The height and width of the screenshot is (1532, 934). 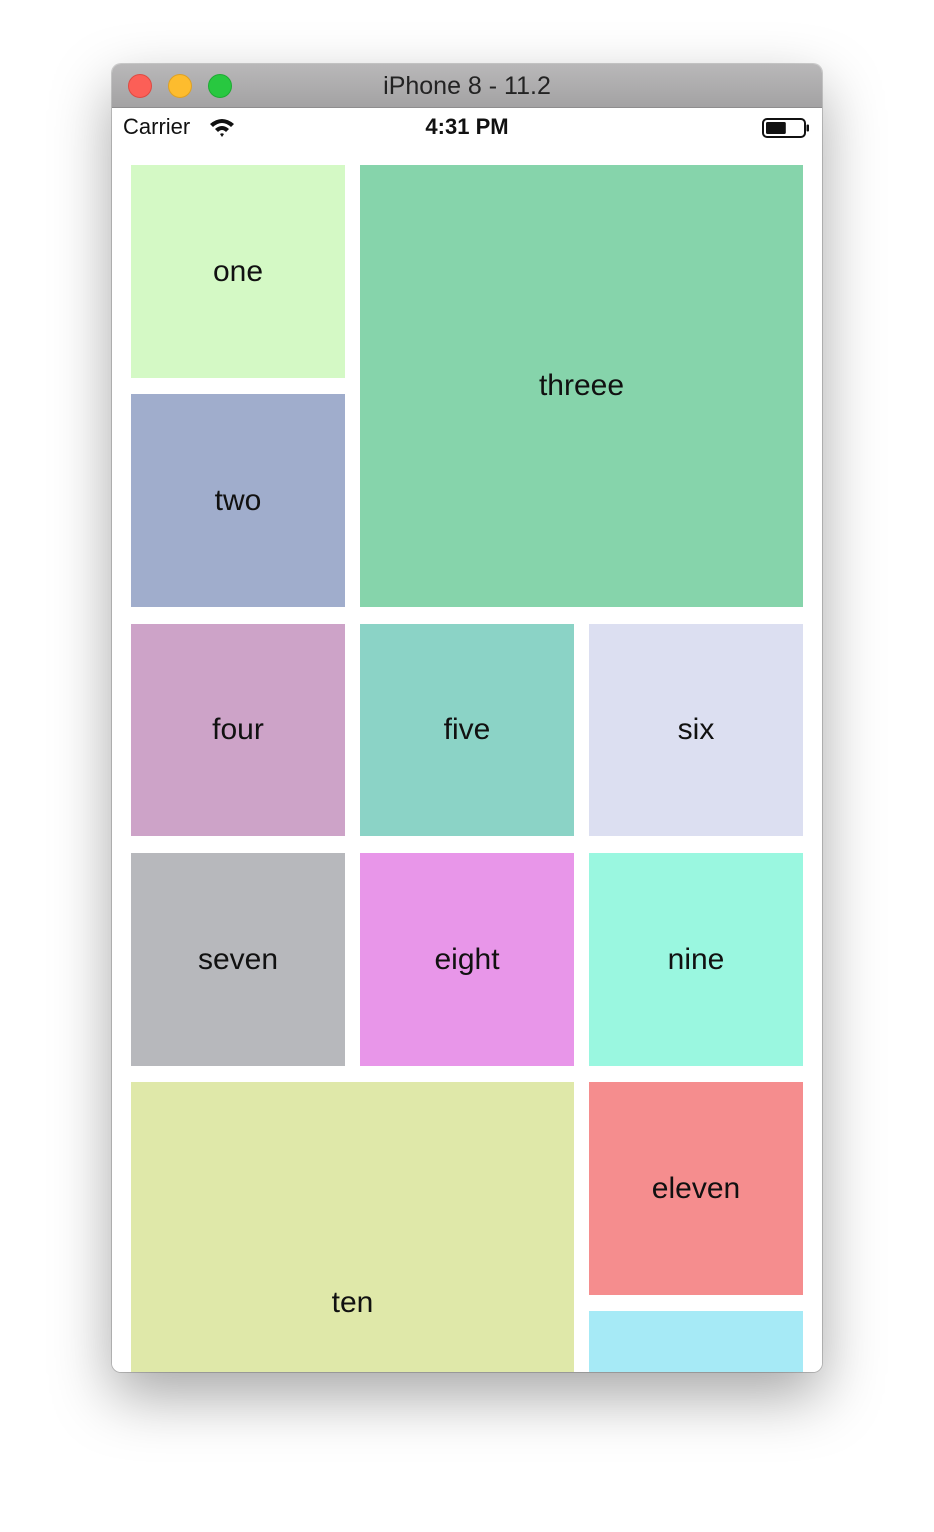 I want to click on tile-label: one, so click(x=238, y=271).